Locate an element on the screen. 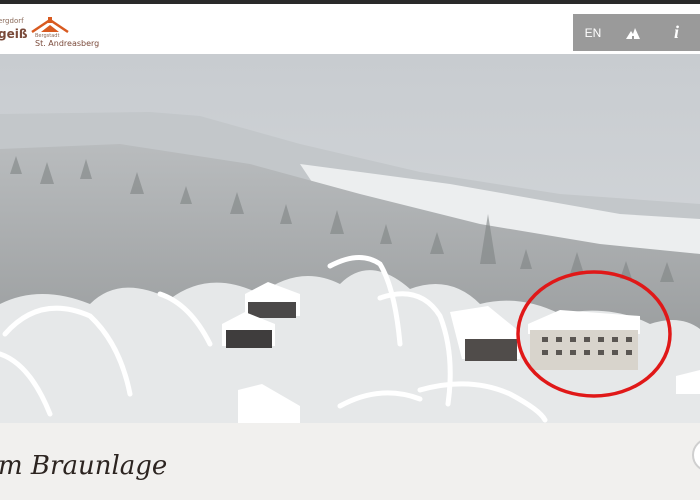 Image resolution: width=700 pixels, height=500 pixels. church-roof-icon is located at coordinates (50, 25).